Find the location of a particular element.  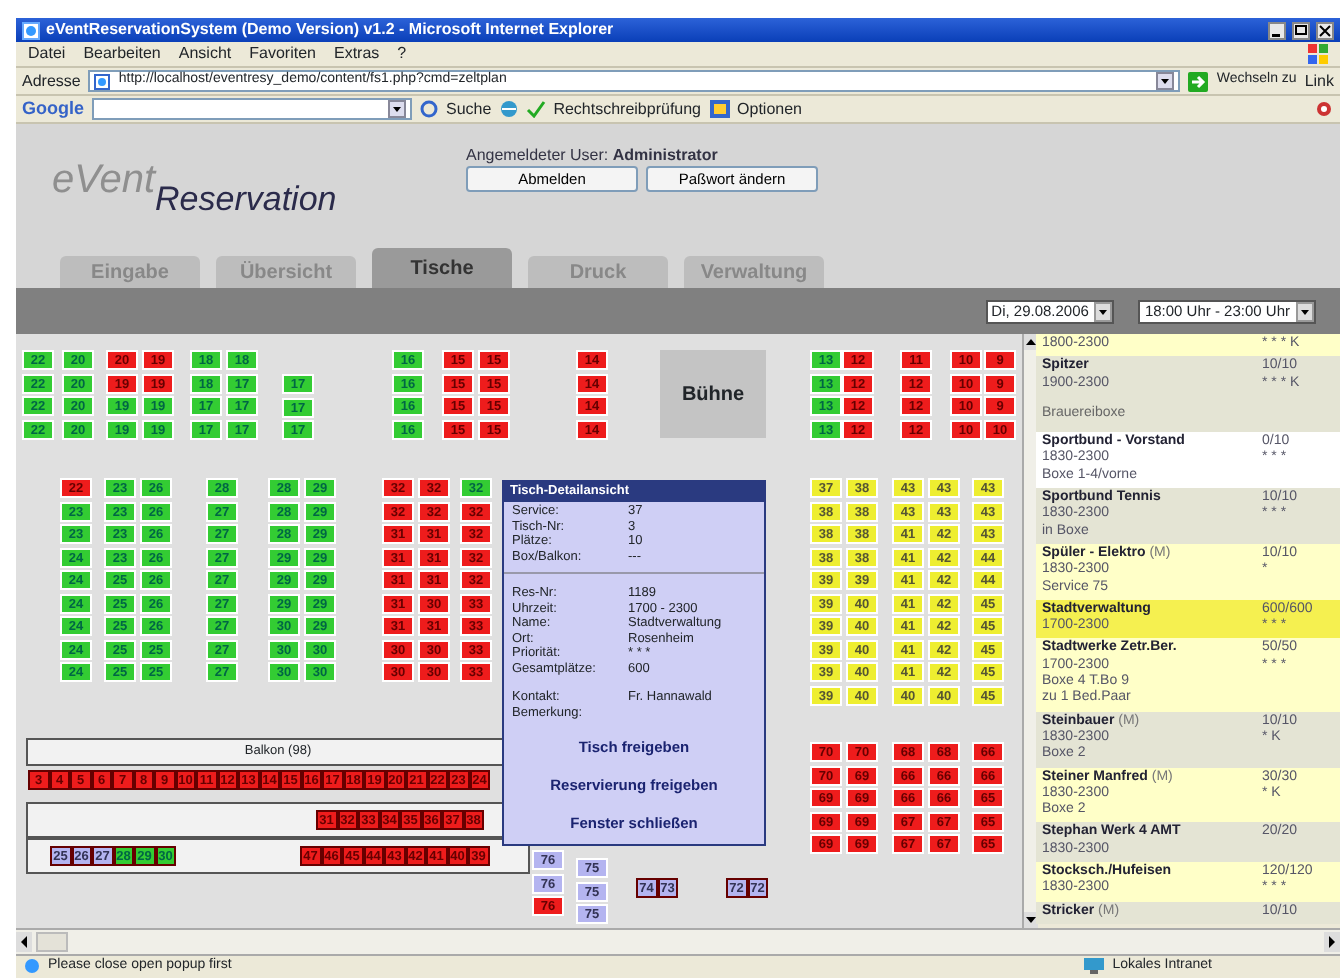

tab: Tische is located at coordinates (442, 268).